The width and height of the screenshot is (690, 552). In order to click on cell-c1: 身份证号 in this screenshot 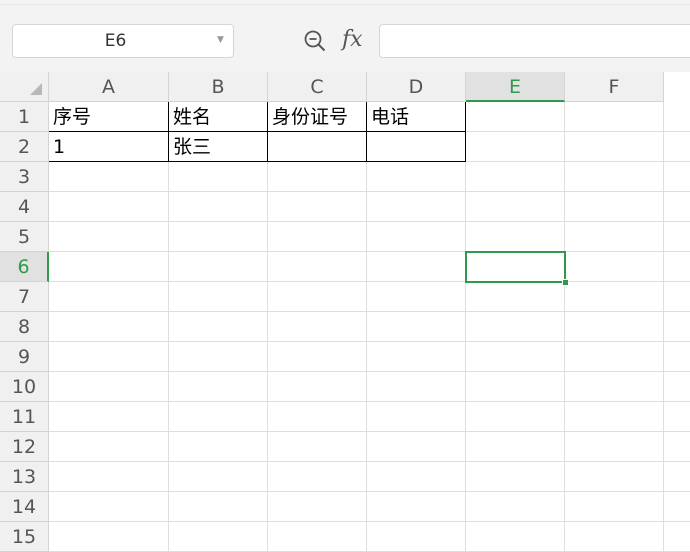, I will do `click(317, 117)`.